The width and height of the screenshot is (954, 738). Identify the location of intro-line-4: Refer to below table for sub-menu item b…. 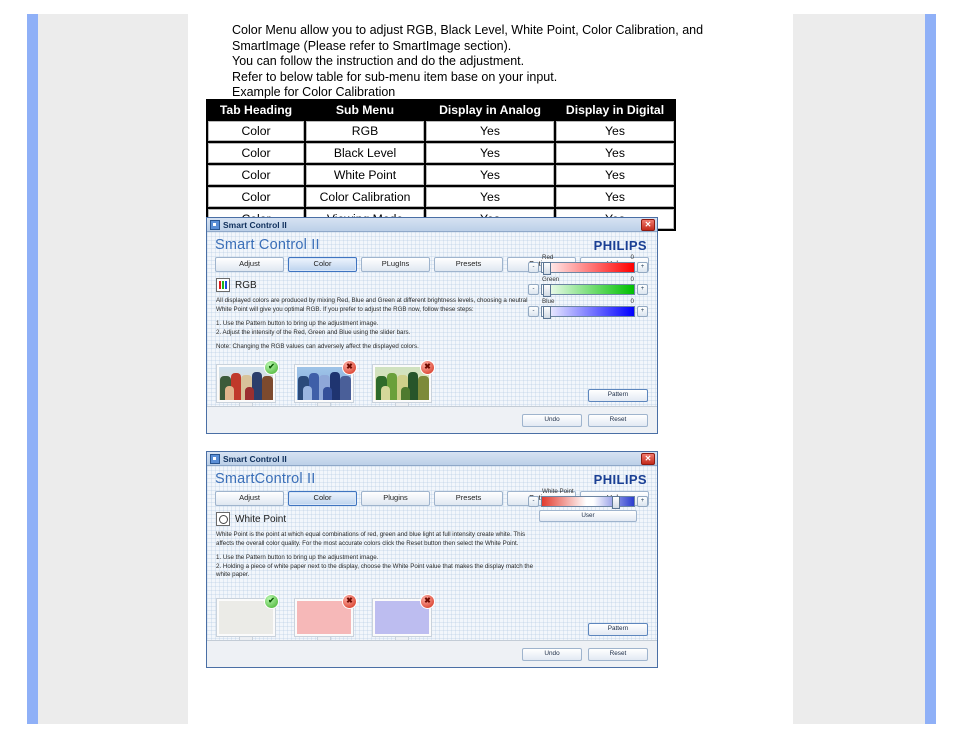
(395, 76).